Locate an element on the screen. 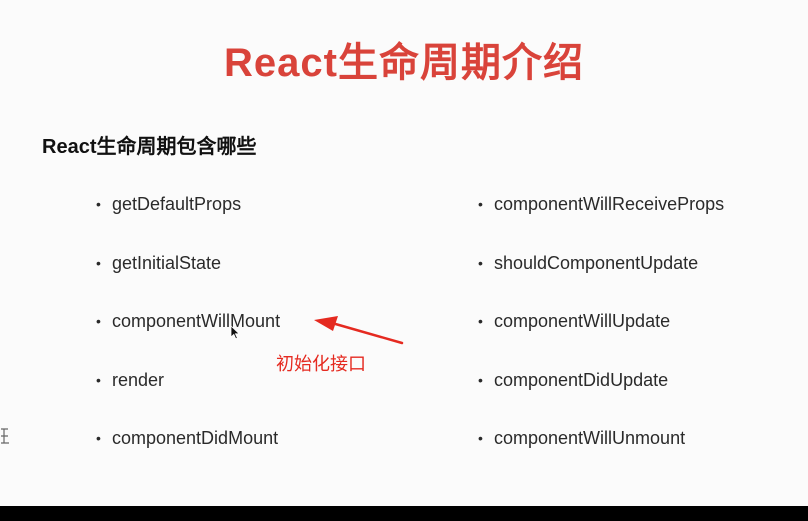 Image resolution: width=808 pixels, height=521 pixels. list-item-text: getDefaultProps is located at coordinates (177, 204).